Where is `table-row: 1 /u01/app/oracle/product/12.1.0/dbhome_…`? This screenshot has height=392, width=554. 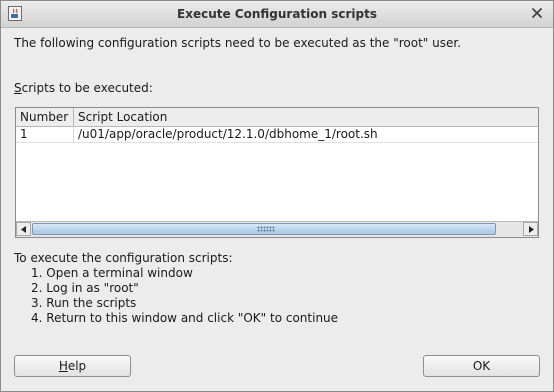 table-row: 1 /u01/app/oracle/product/12.1.0/dbhome_… is located at coordinates (277, 134).